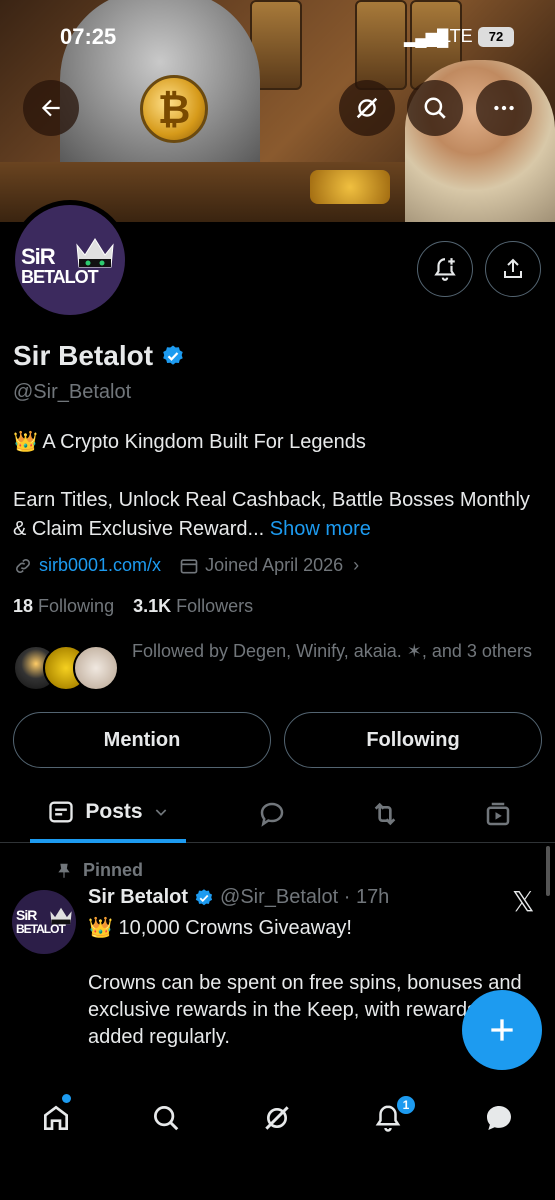 The image size is (555, 1200). What do you see at coordinates (23, 565) in the screenshot?
I see `link-icon` at bounding box center [23, 565].